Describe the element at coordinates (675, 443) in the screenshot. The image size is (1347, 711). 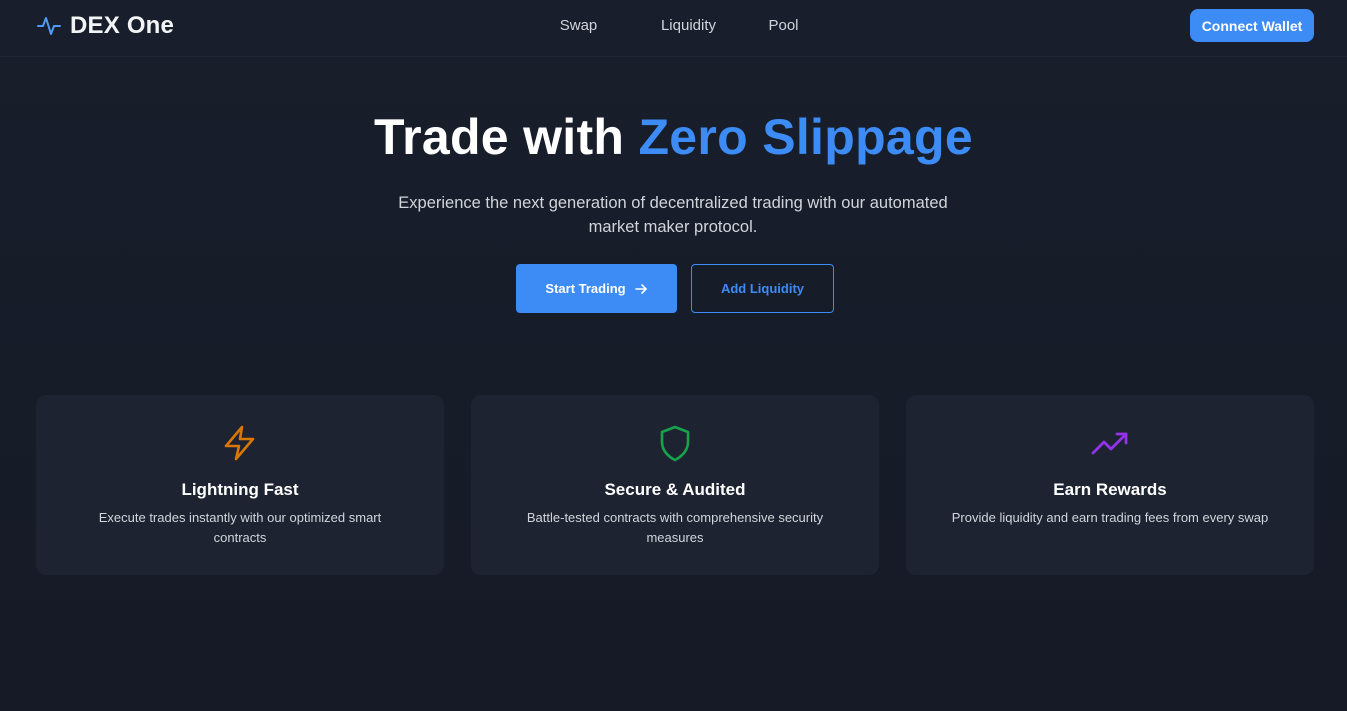
I see `shield-icon` at that location.